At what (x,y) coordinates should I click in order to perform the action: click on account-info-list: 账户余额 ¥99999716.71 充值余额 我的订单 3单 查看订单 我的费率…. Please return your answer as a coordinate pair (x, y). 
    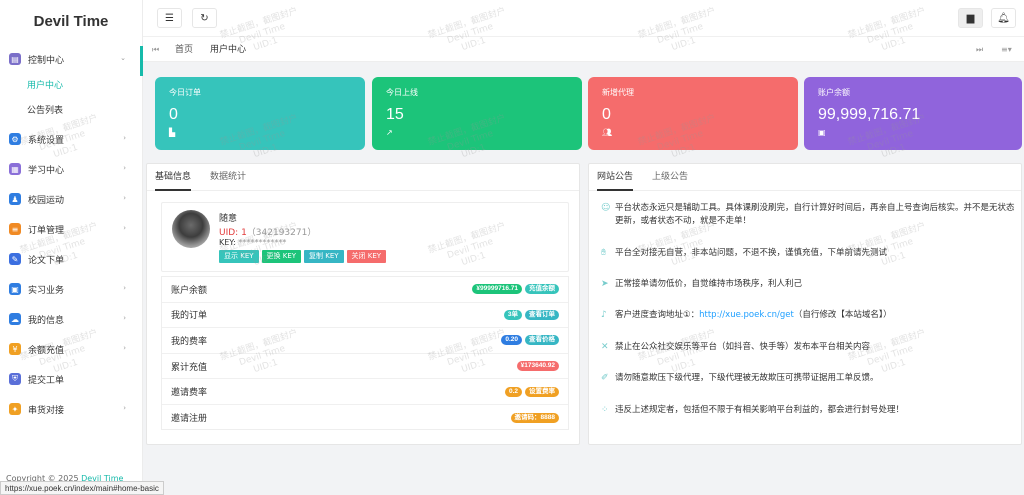
    Looking at the image, I should click on (365, 353).